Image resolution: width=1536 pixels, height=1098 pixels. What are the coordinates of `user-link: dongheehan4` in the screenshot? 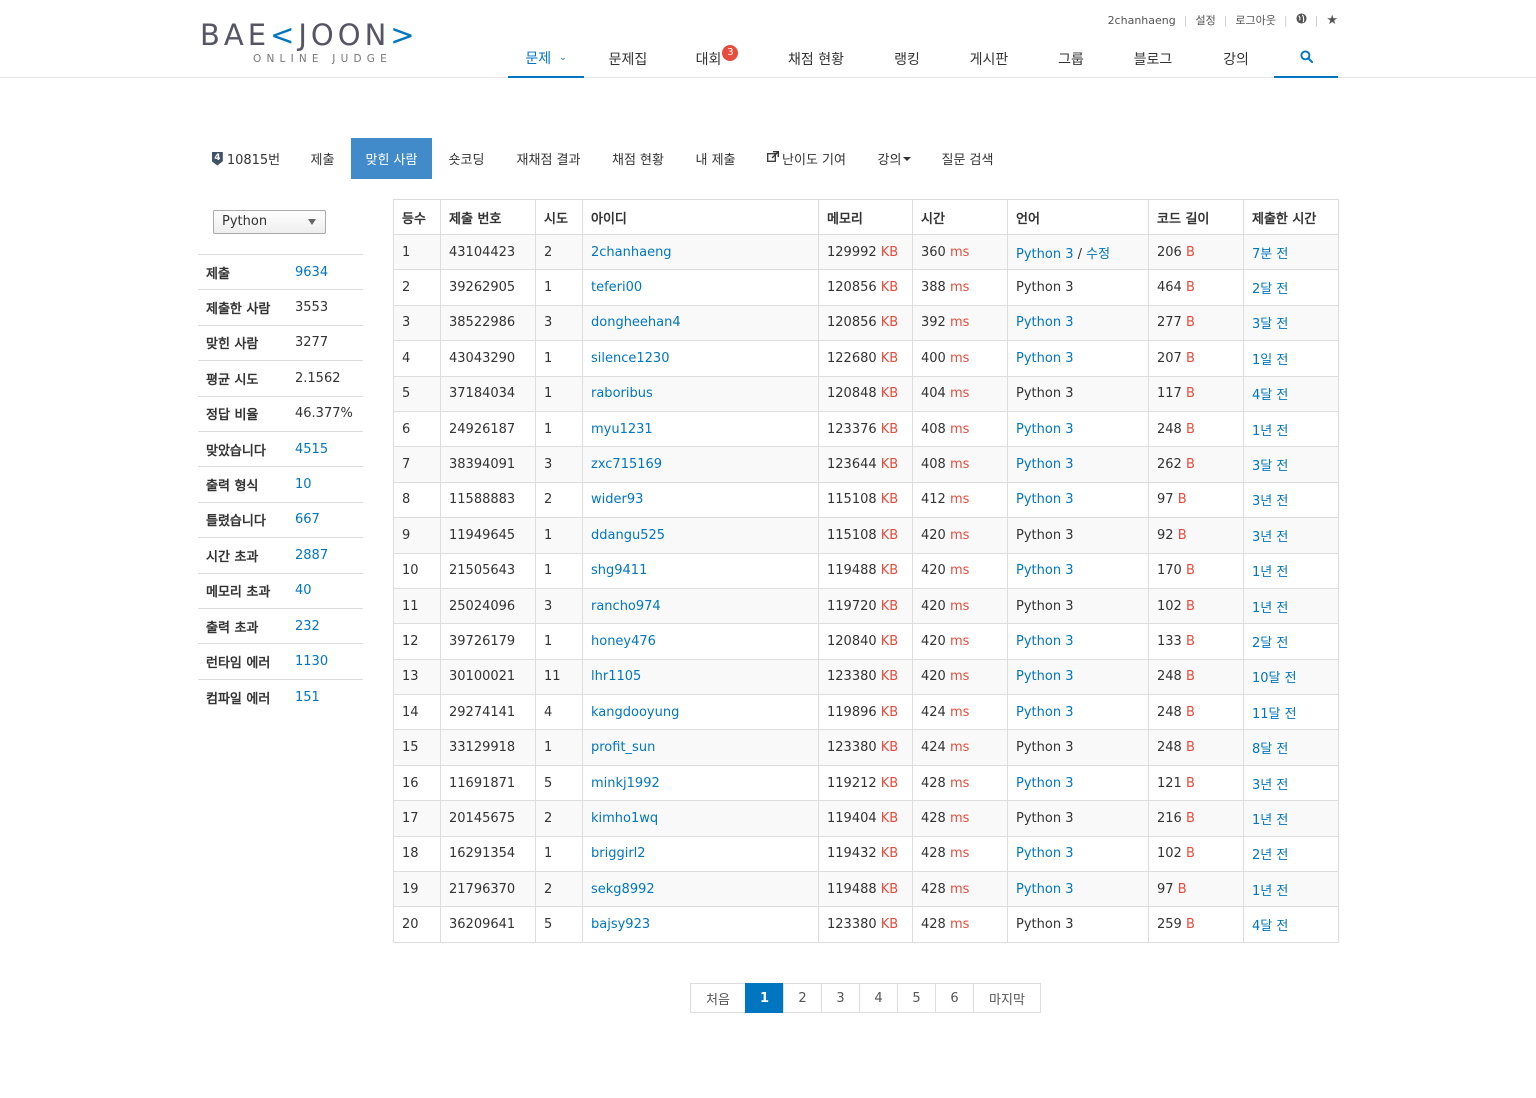 It's located at (636, 322).